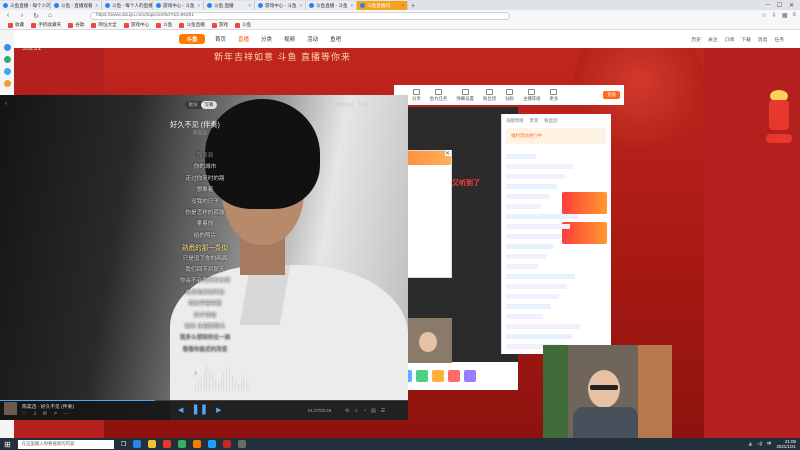 Image resolution: width=800 pixels, height=450 pixels. What do you see at coordinates (438, 95) in the screenshot?
I see `live-tool: 鱼丸任务` at bounding box center [438, 95].